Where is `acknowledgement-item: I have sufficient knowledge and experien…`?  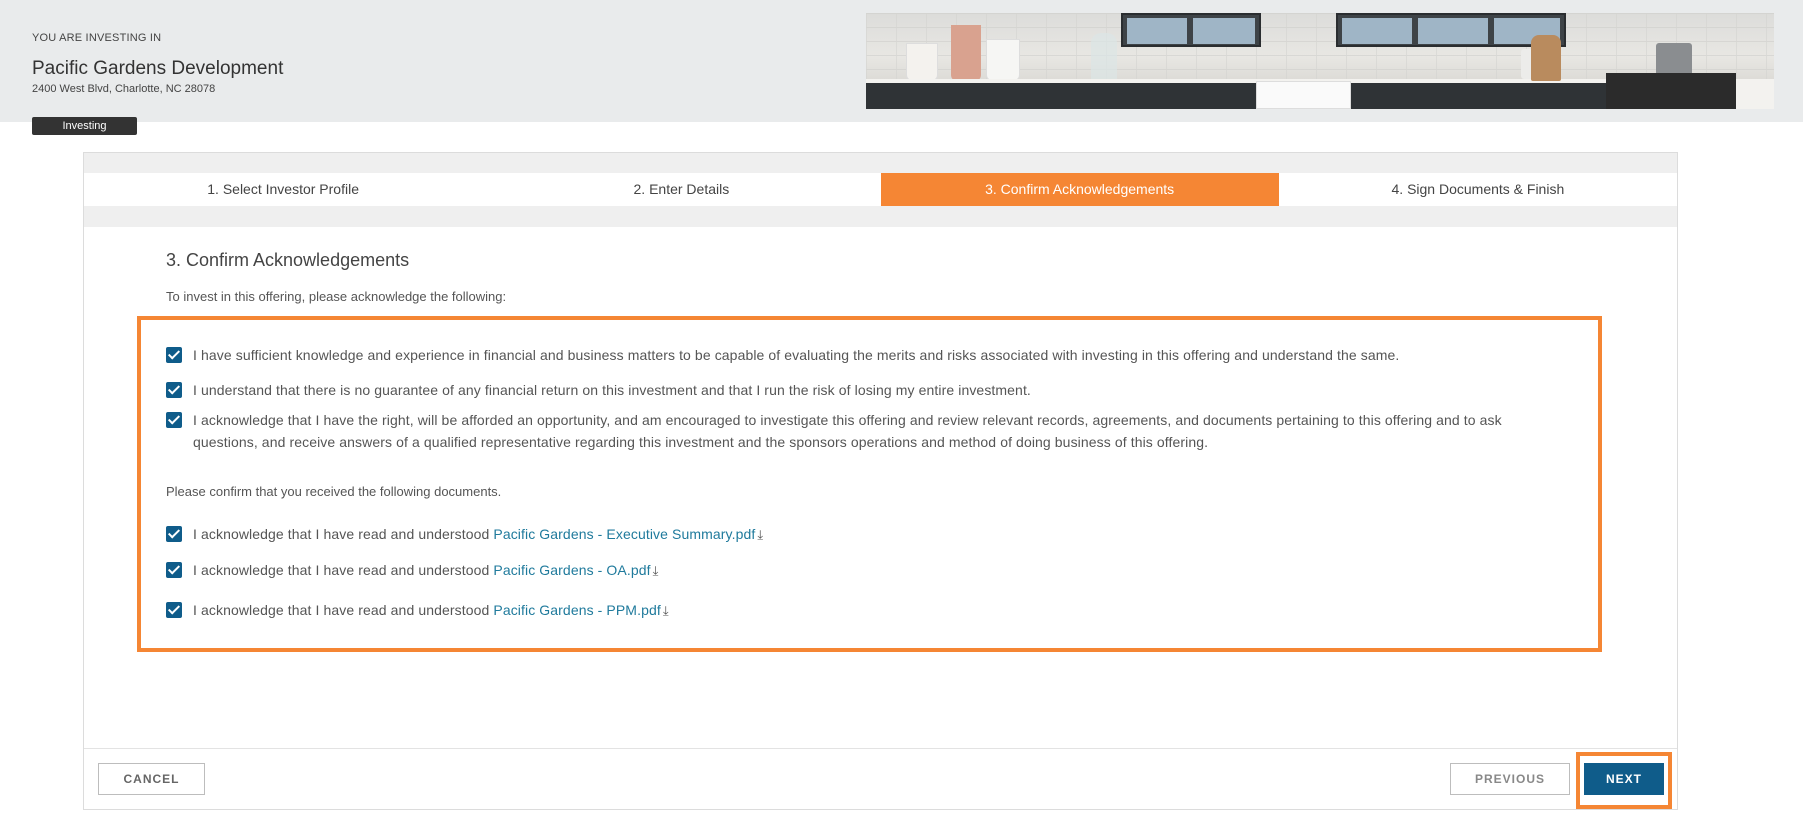
acknowledgement-item: I have sufficient knowledge and experien… is located at coordinates (867, 355).